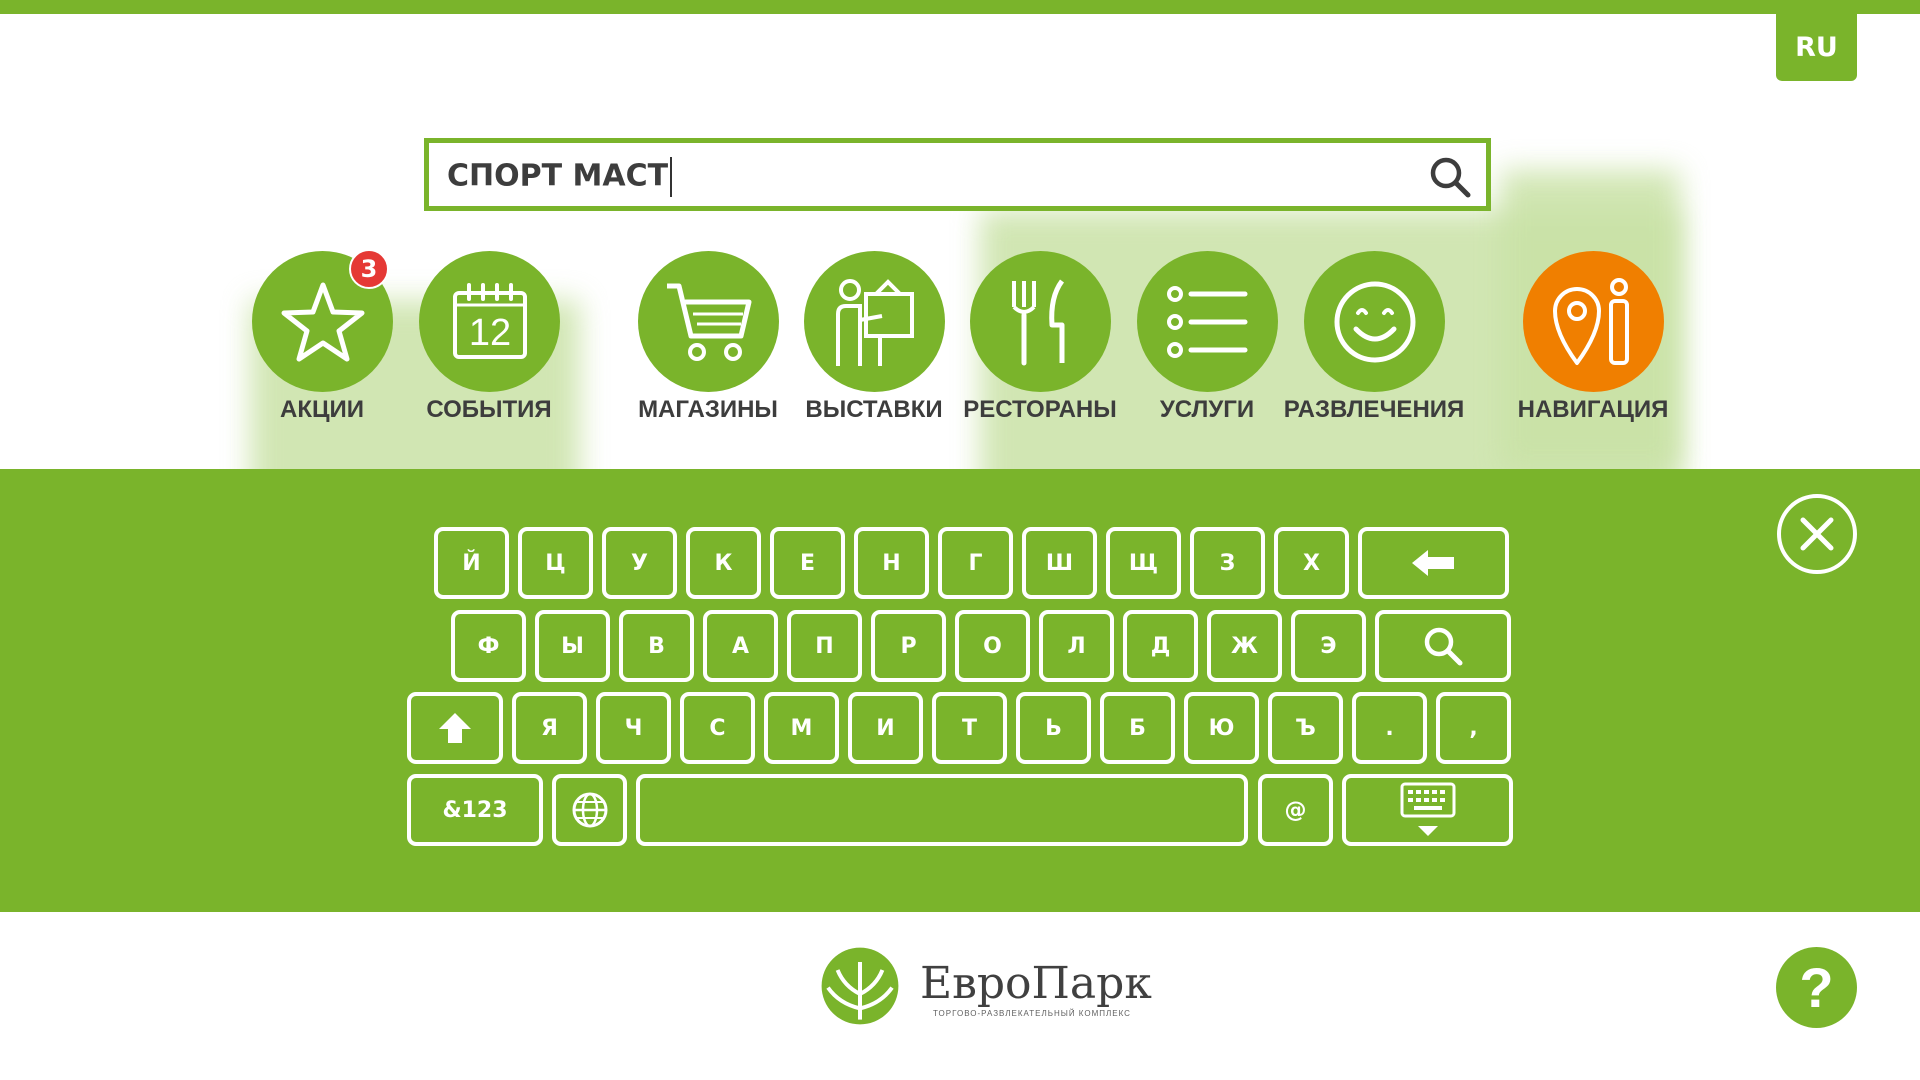  I want to click on notification-badge: 3, so click(369, 269).